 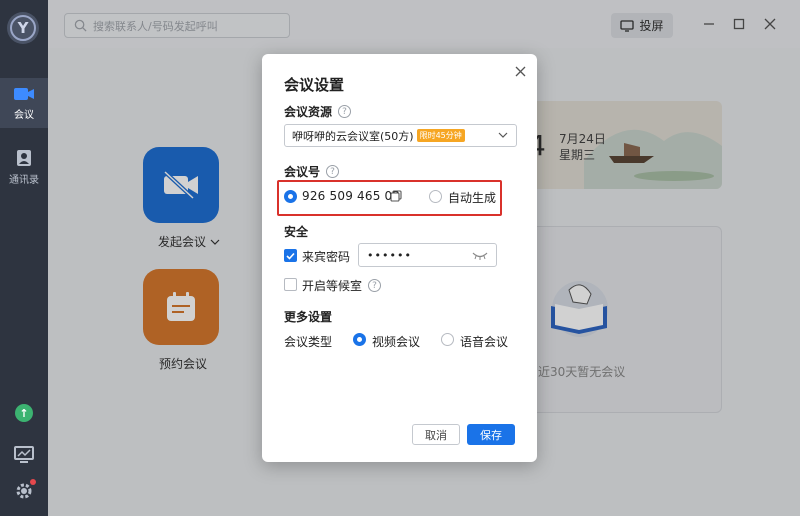 What do you see at coordinates (24, 258) in the screenshot?
I see `sidebar: Y 会议 通讯录 ↑` at bounding box center [24, 258].